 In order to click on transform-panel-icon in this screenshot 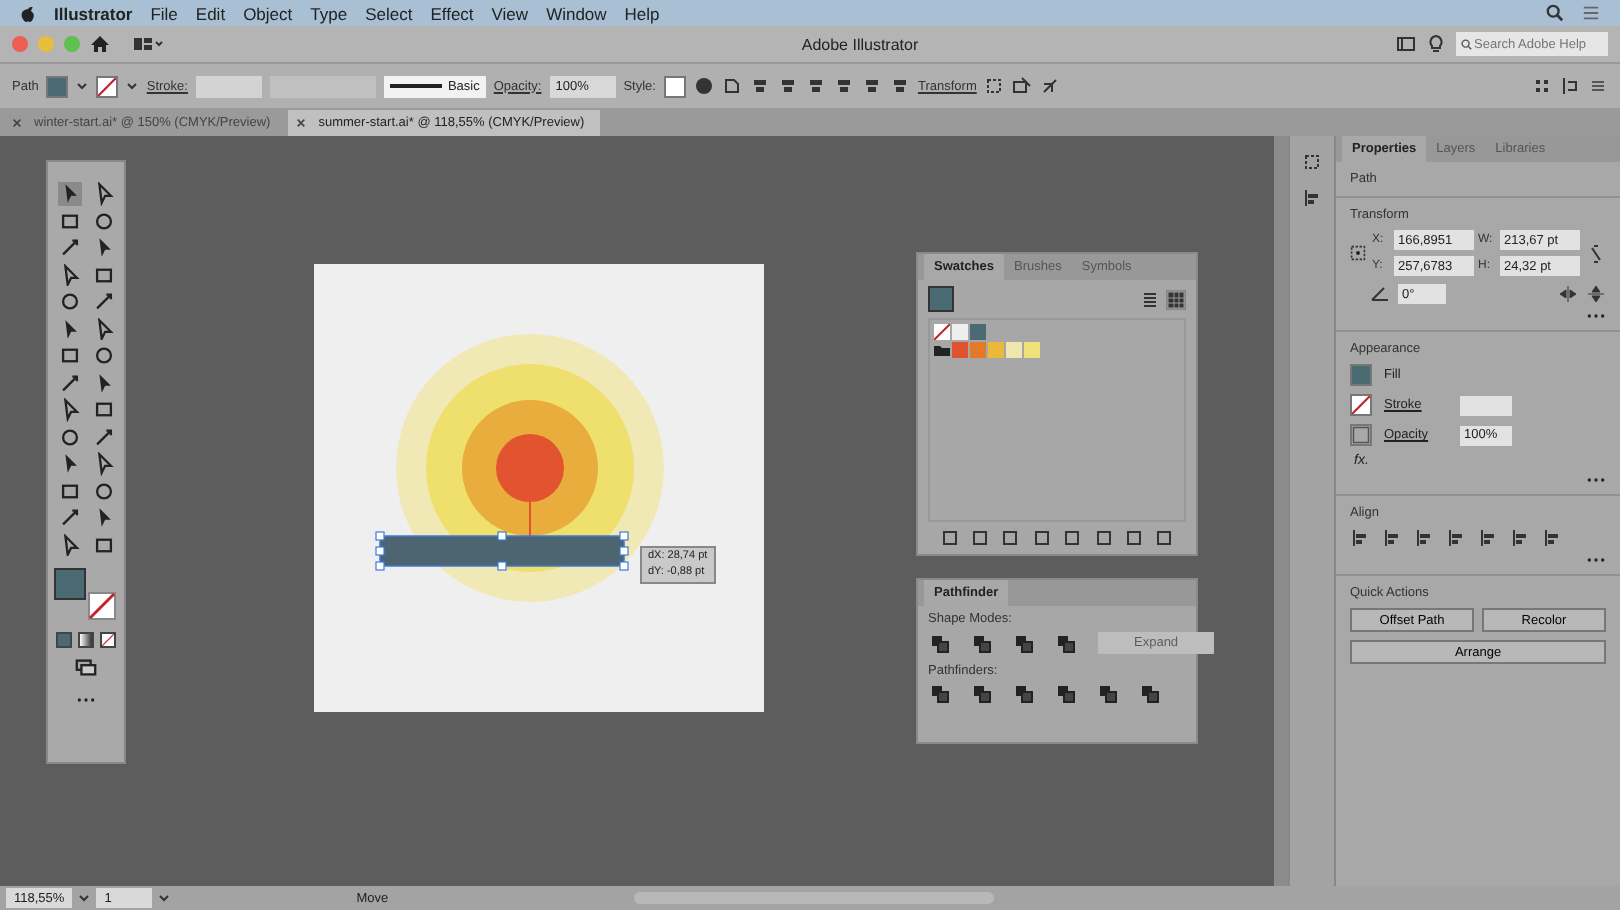, I will do `click(1312, 162)`.